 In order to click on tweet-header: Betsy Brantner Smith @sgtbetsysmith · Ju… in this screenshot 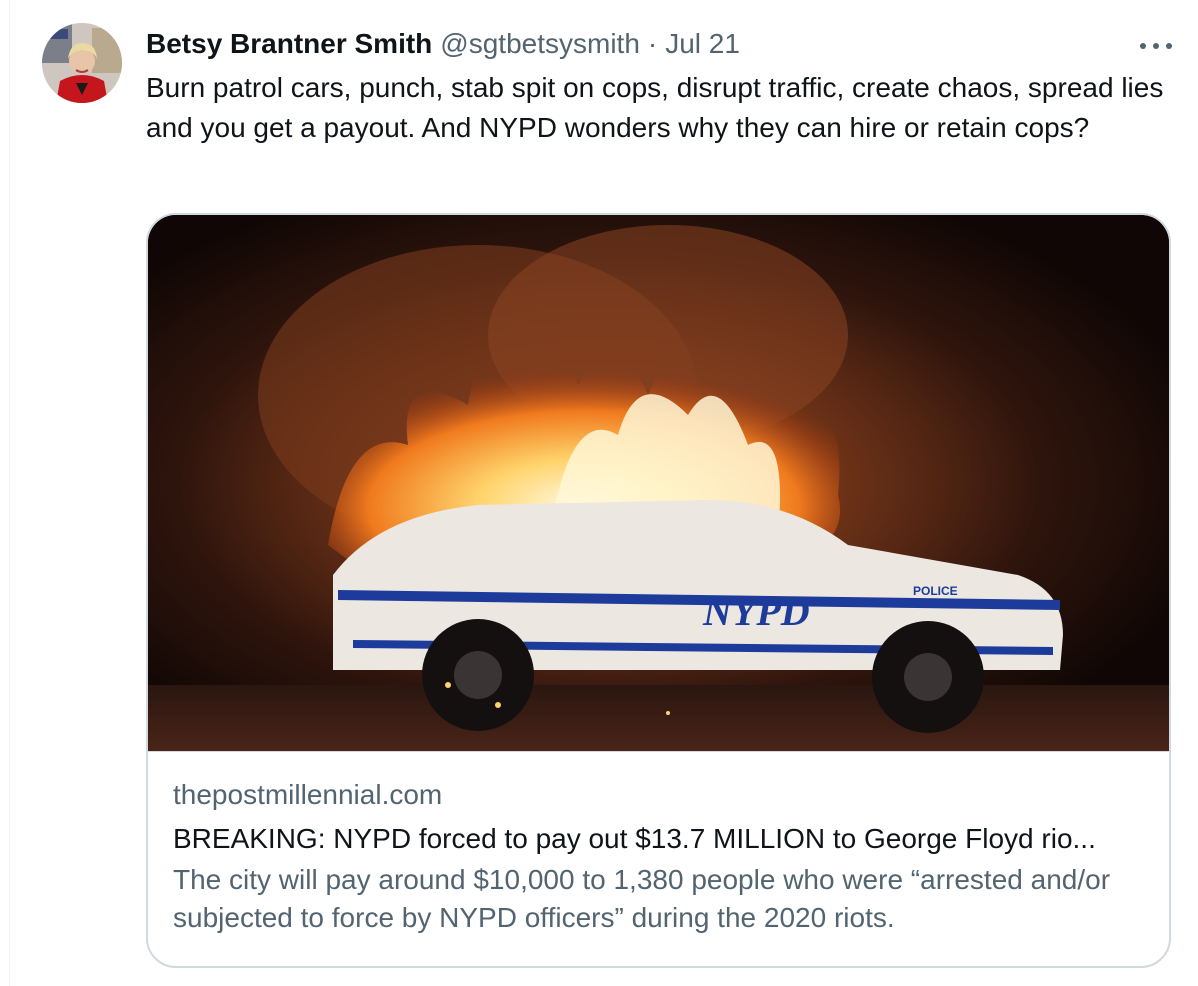, I will do `click(443, 44)`.